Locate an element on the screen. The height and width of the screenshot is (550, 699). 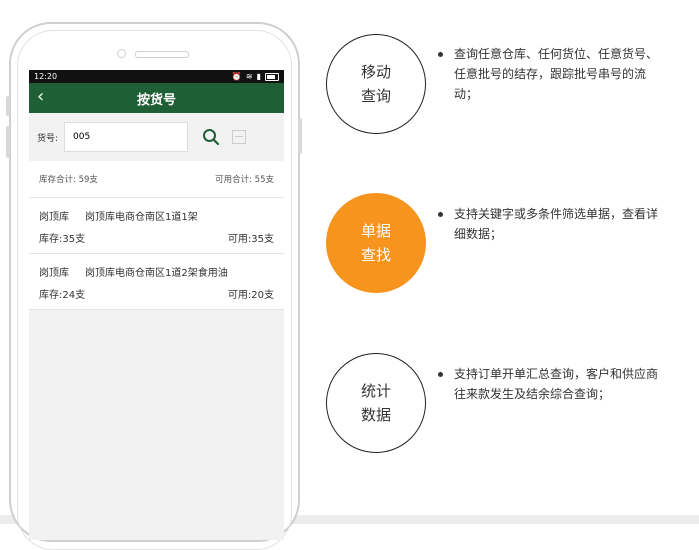
item-location: 岗顶库电商仓南区1道1架 is located at coordinates (141, 217).